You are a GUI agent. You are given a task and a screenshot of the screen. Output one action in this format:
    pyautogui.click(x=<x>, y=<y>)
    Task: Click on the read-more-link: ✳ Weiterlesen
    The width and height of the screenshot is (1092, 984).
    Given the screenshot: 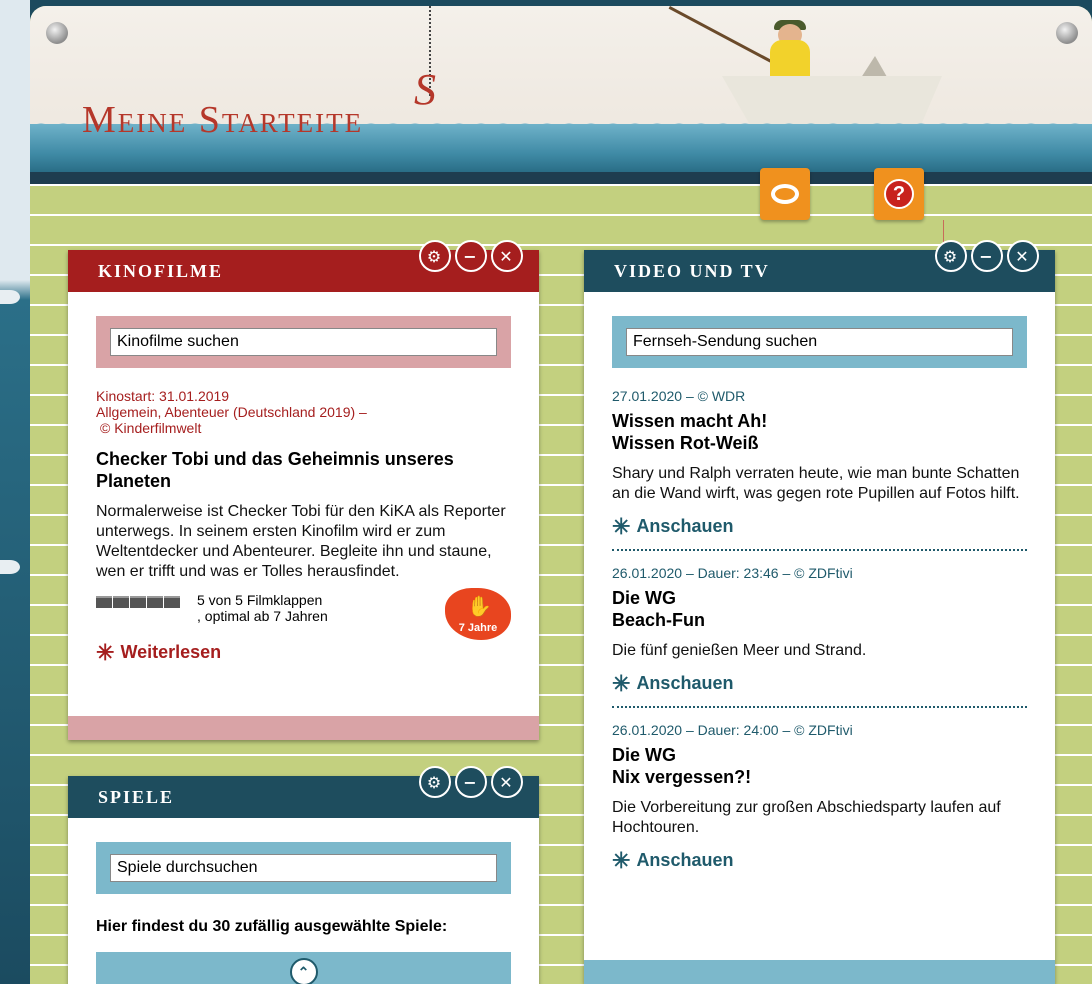 What is the action you would take?
    pyautogui.click(x=303, y=652)
    